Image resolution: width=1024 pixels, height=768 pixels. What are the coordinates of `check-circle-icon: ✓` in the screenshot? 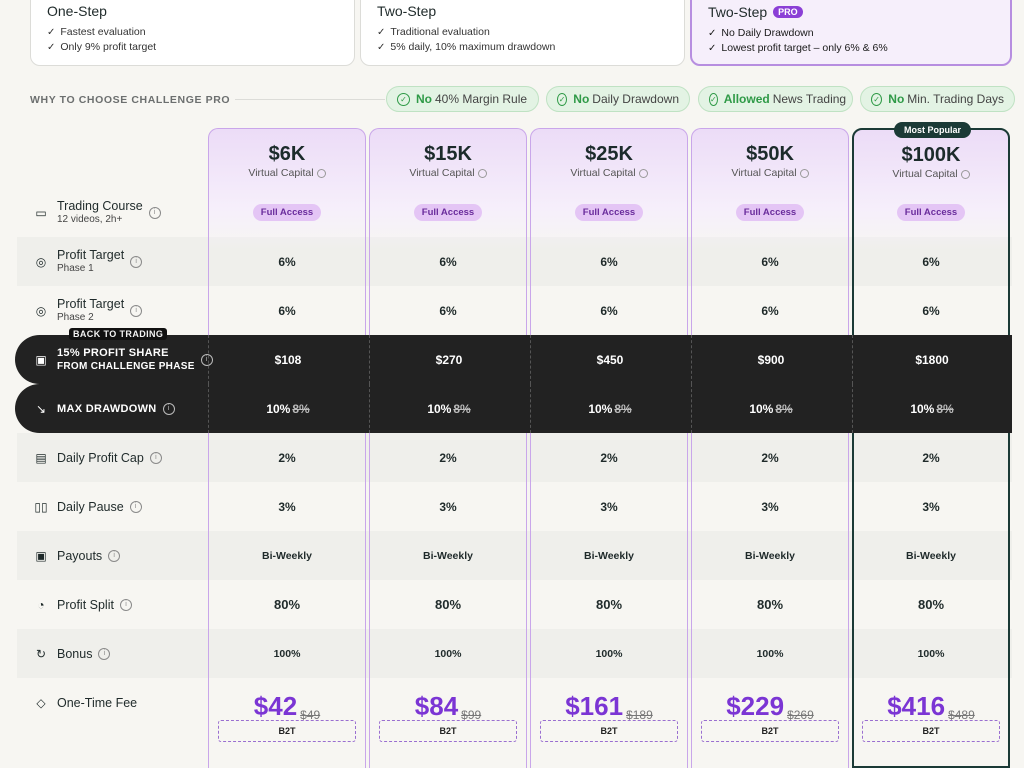 It's located at (713, 99).